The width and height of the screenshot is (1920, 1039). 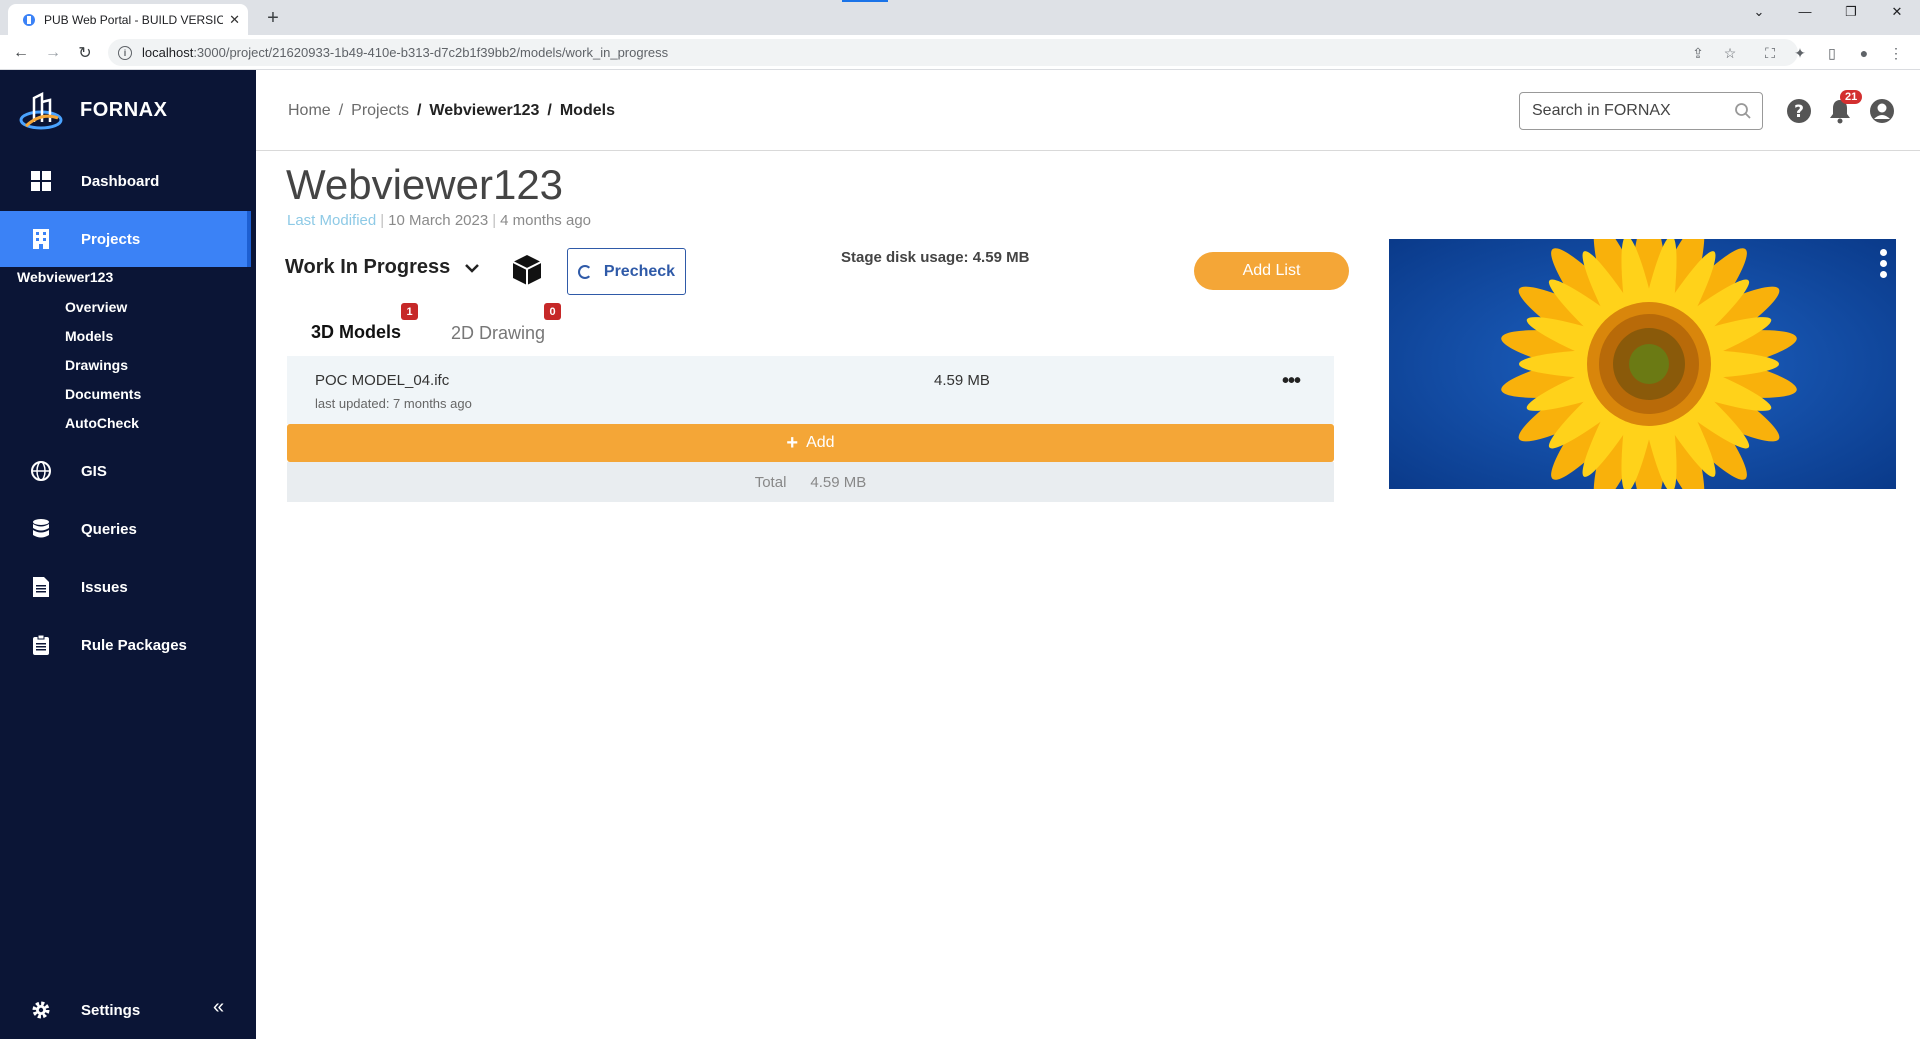 I want to click on browser-menu-icon: ⋮, so click(x=1896, y=53).